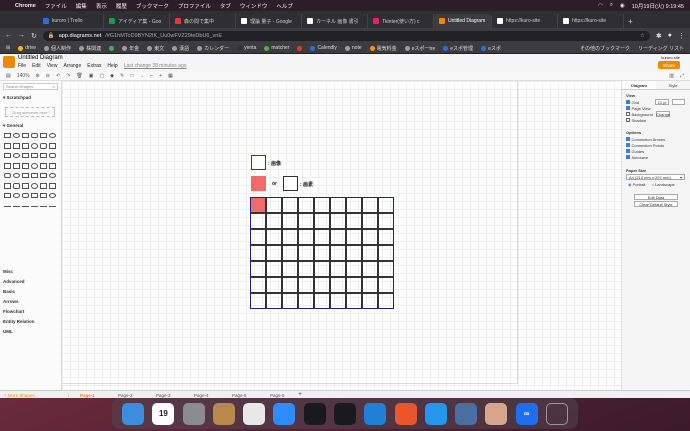  Describe the element at coordinates (322, 253) in the screenshot. I see `pixel-grid` at that location.